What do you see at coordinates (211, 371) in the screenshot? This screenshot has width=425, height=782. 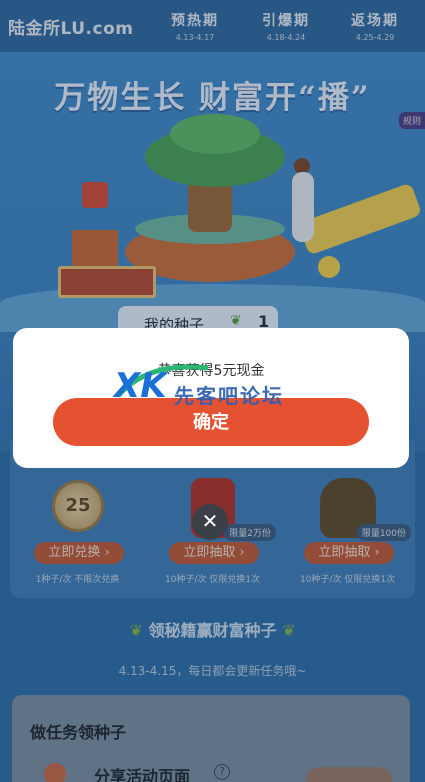 I see `reward-message: 恭喜获得5元现金` at bounding box center [211, 371].